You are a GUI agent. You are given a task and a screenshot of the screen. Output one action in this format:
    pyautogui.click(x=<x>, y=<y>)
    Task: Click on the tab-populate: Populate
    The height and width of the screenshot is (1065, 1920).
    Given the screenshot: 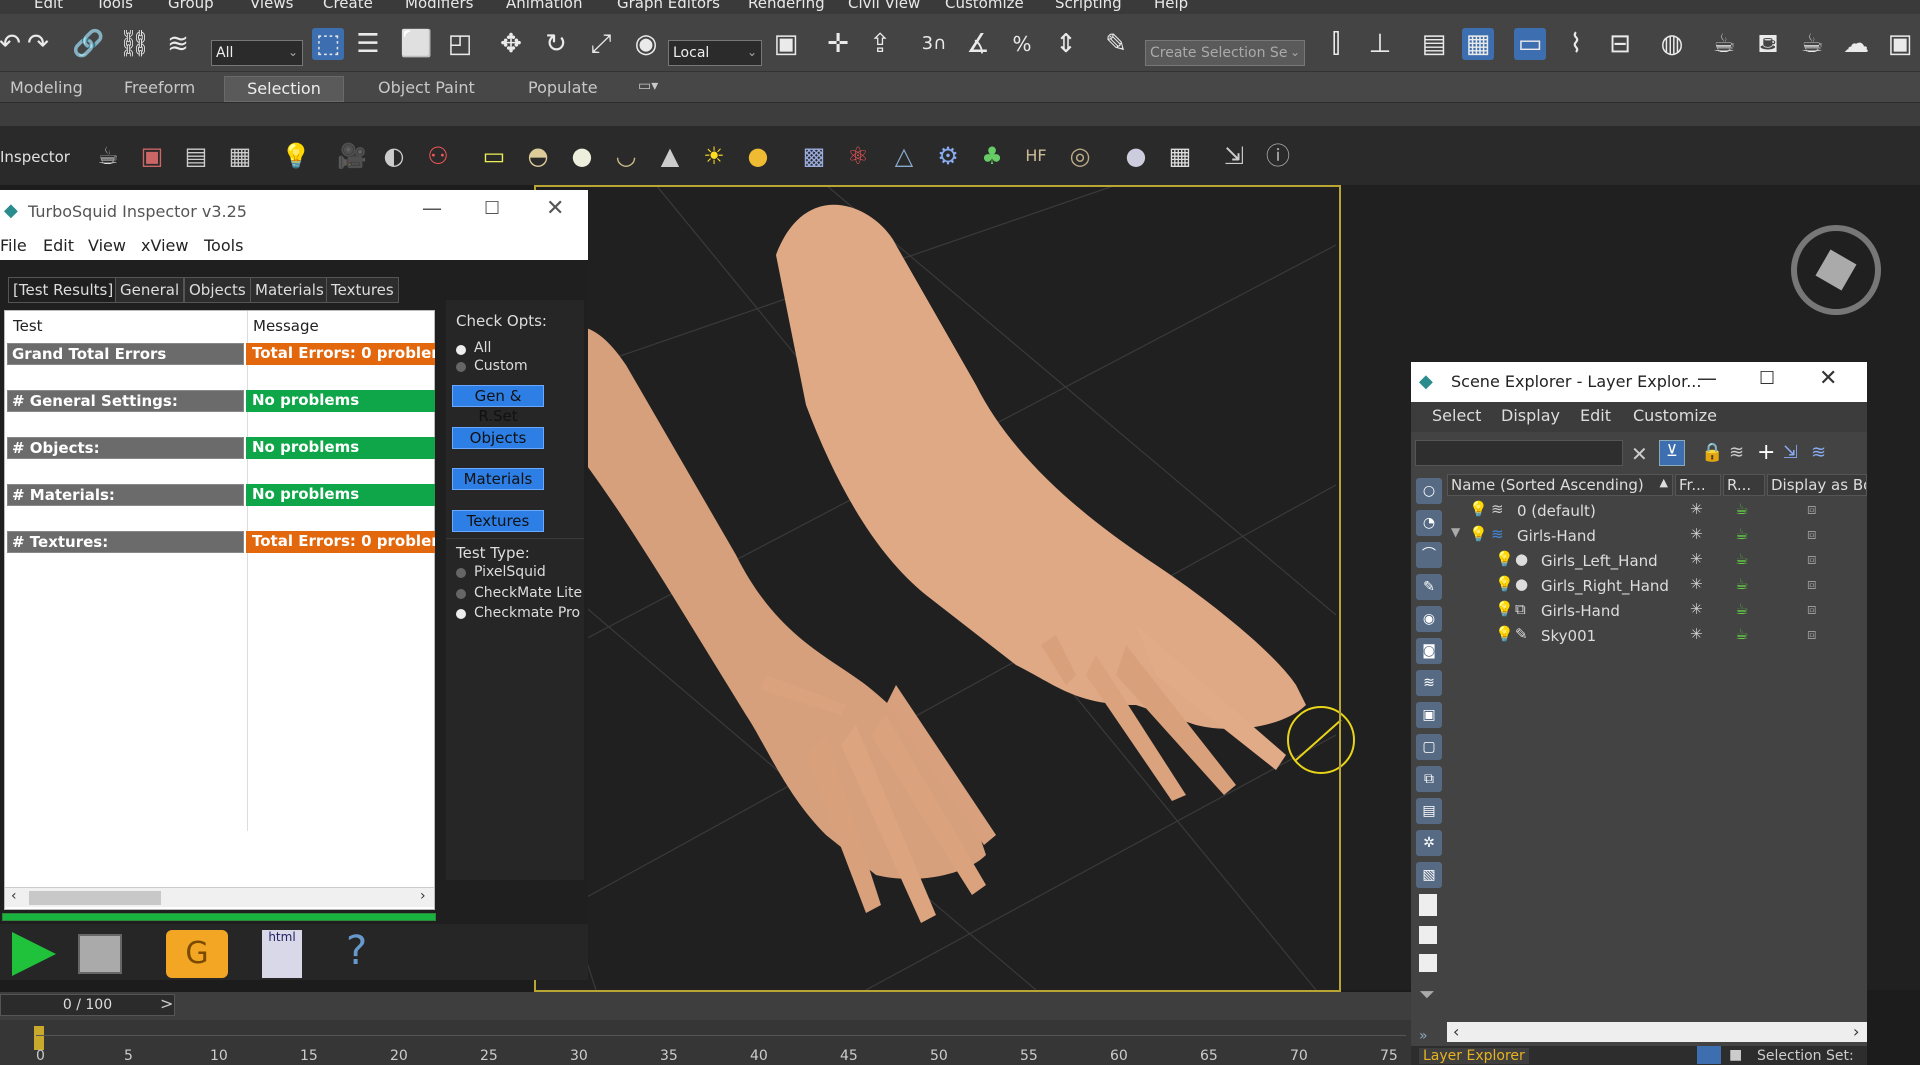 What is the action you would take?
    pyautogui.click(x=563, y=89)
    